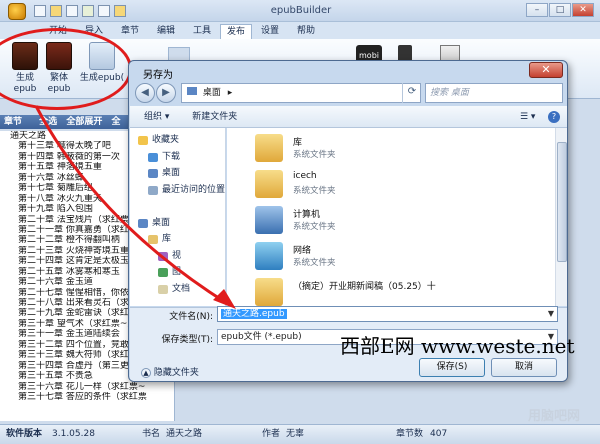  Describe the element at coordinates (41, 122) in the screenshot. I see `select-all-button: 全选` at that location.